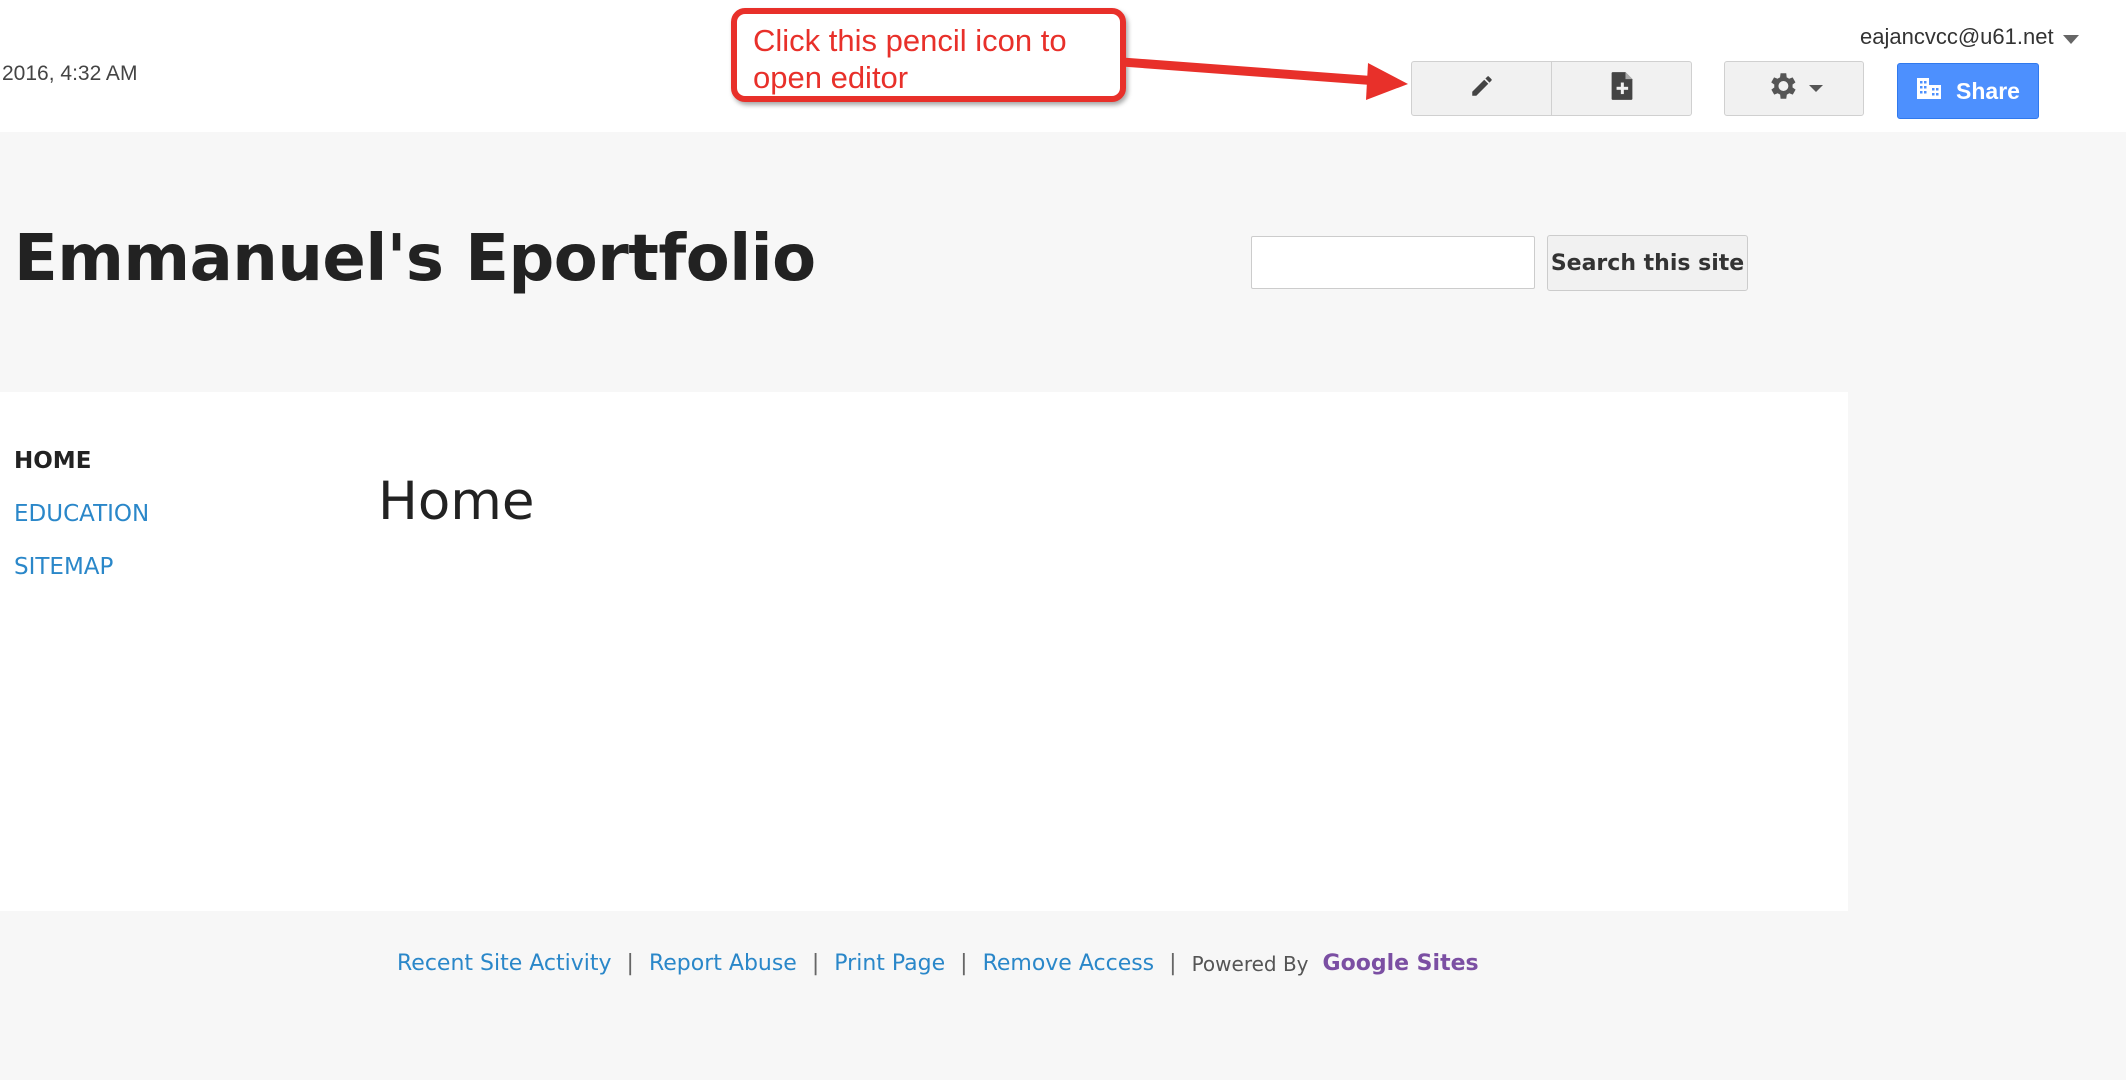 This screenshot has height=1080, width=2126. Describe the element at coordinates (504, 963) in the screenshot. I see `footer-link-recent-activity: Recent Site Activity` at that location.